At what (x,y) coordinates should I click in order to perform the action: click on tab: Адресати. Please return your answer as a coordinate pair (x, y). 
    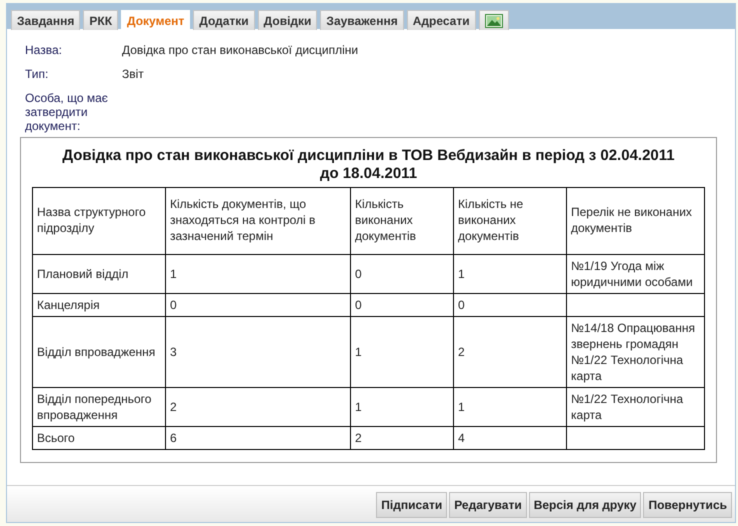
    Looking at the image, I should click on (441, 20).